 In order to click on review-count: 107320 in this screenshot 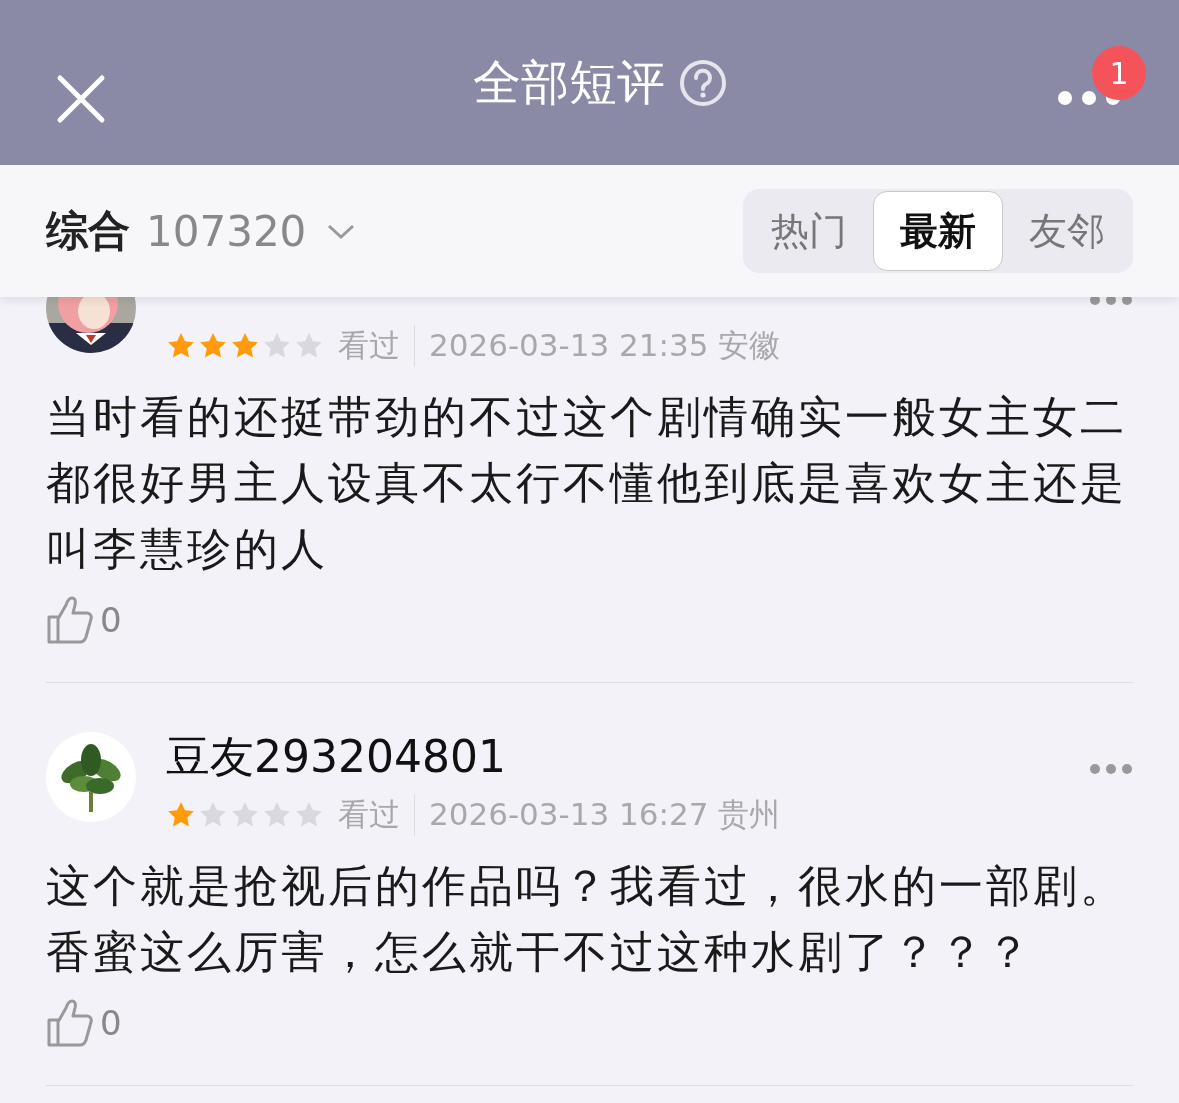, I will do `click(226, 231)`.